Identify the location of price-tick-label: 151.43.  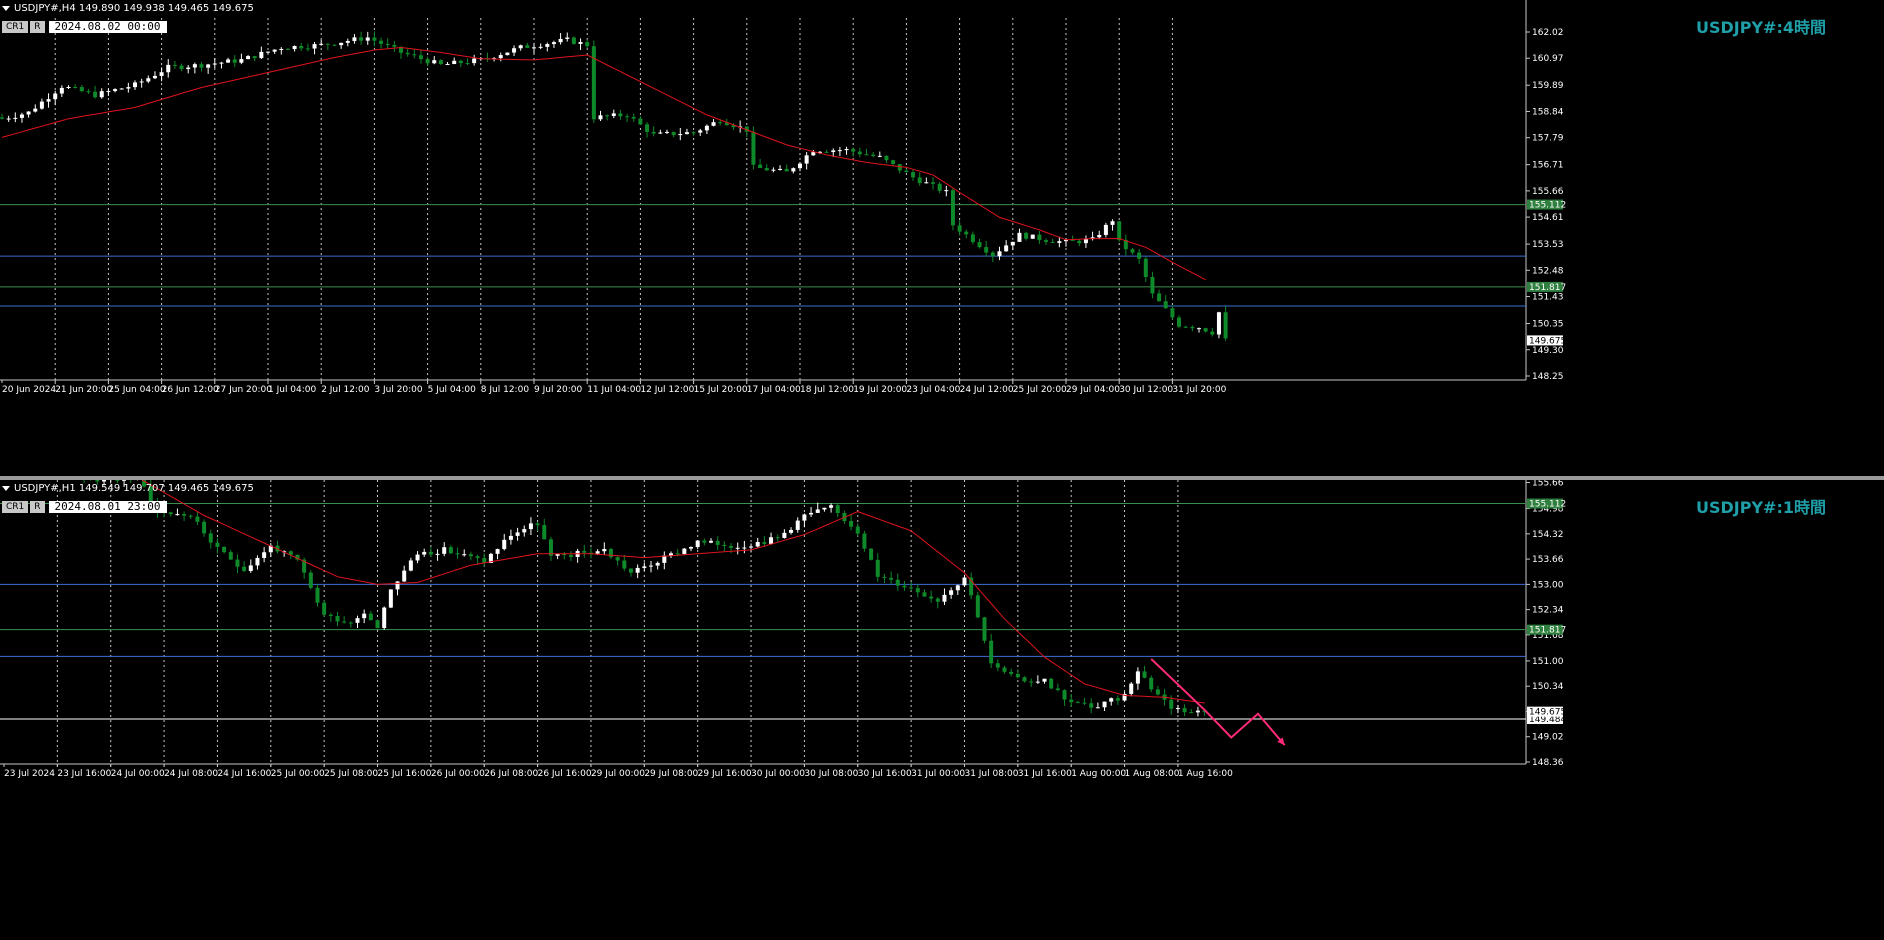
(1548, 298).